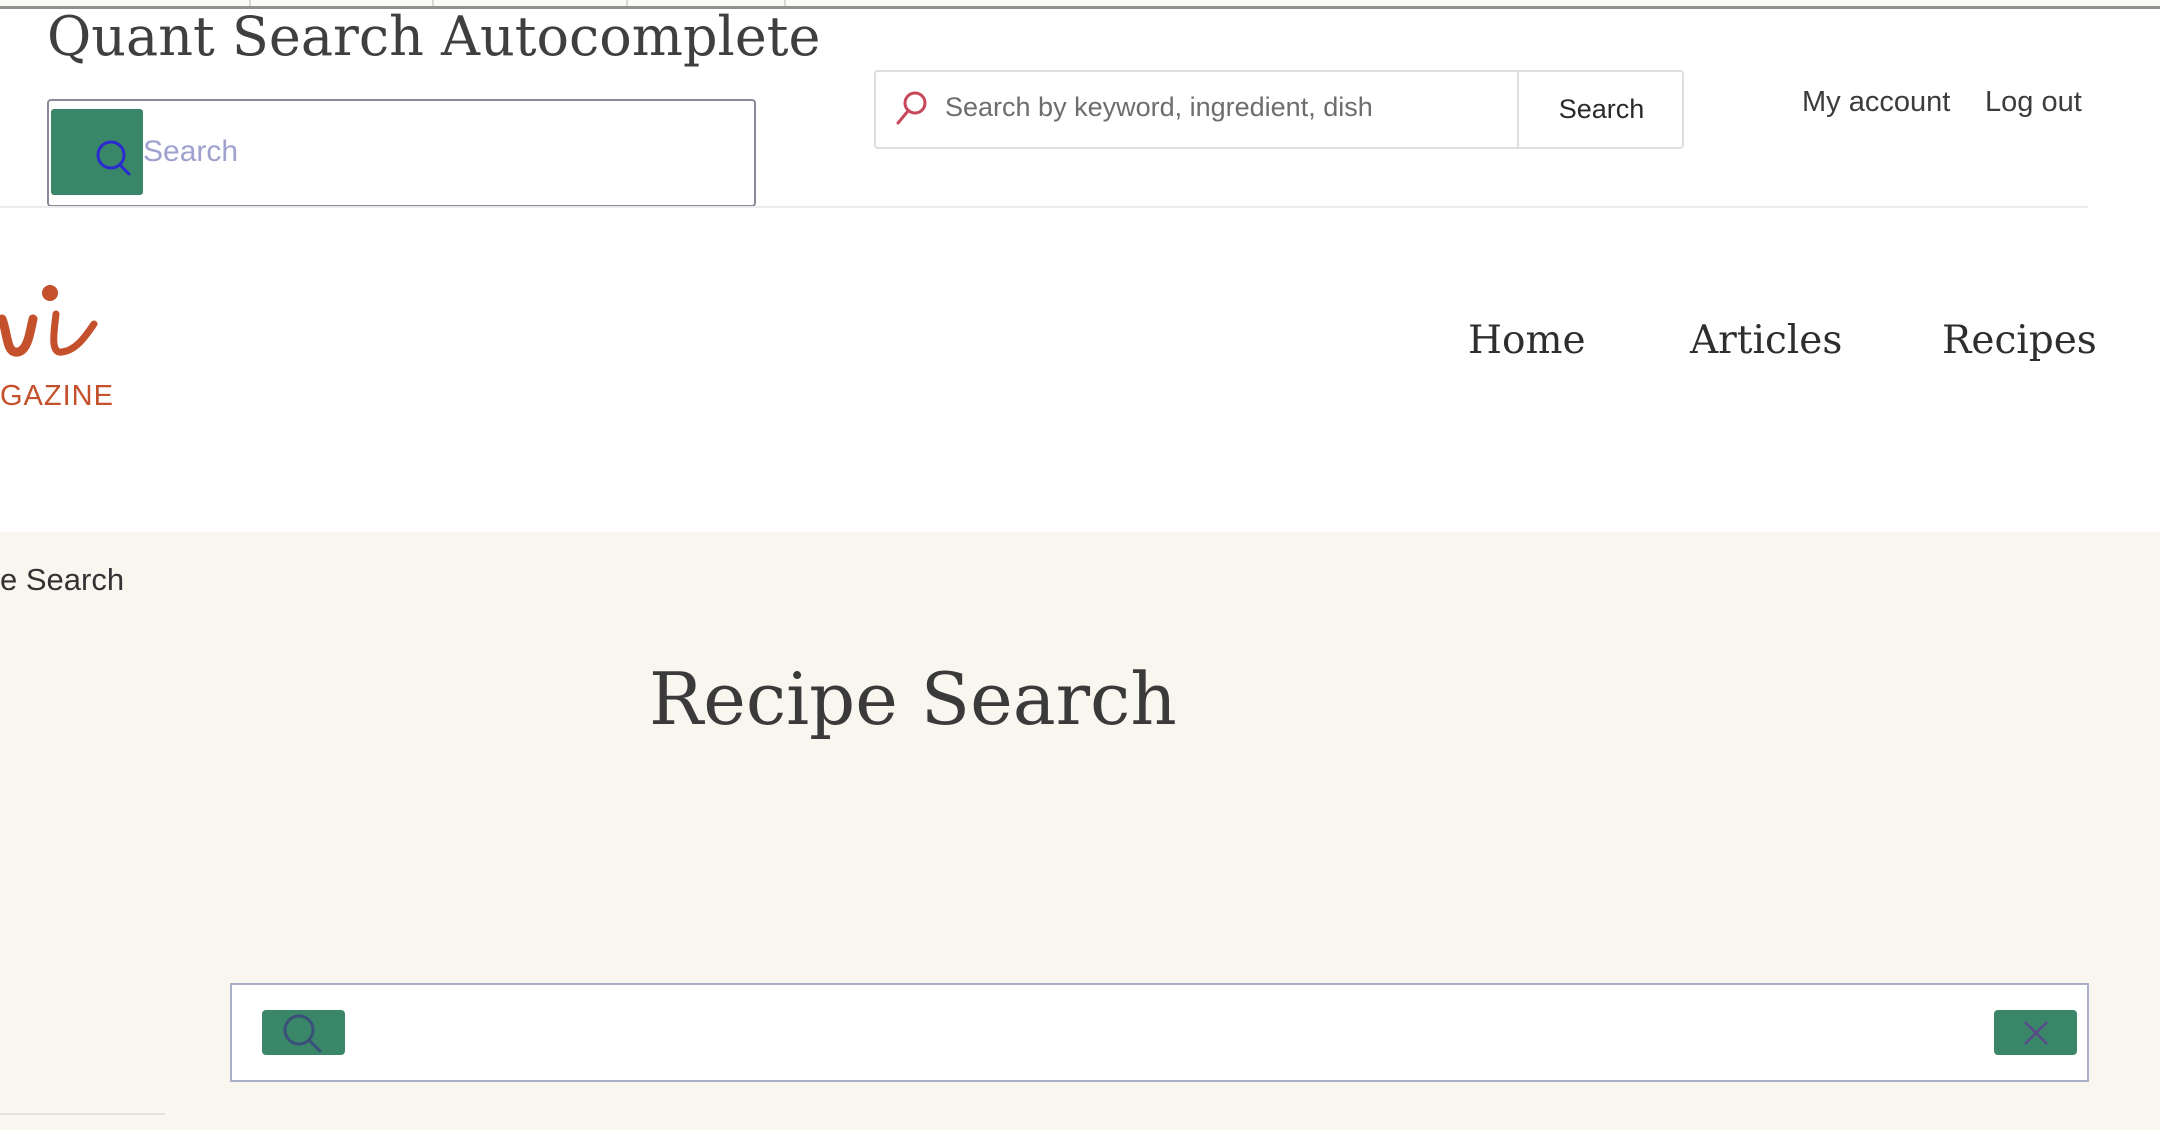 This screenshot has height=1130, width=2160. What do you see at coordinates (913, 699) in the screenshot?
I see `page-title: Recipe Search` at bounding box center [913, 699].